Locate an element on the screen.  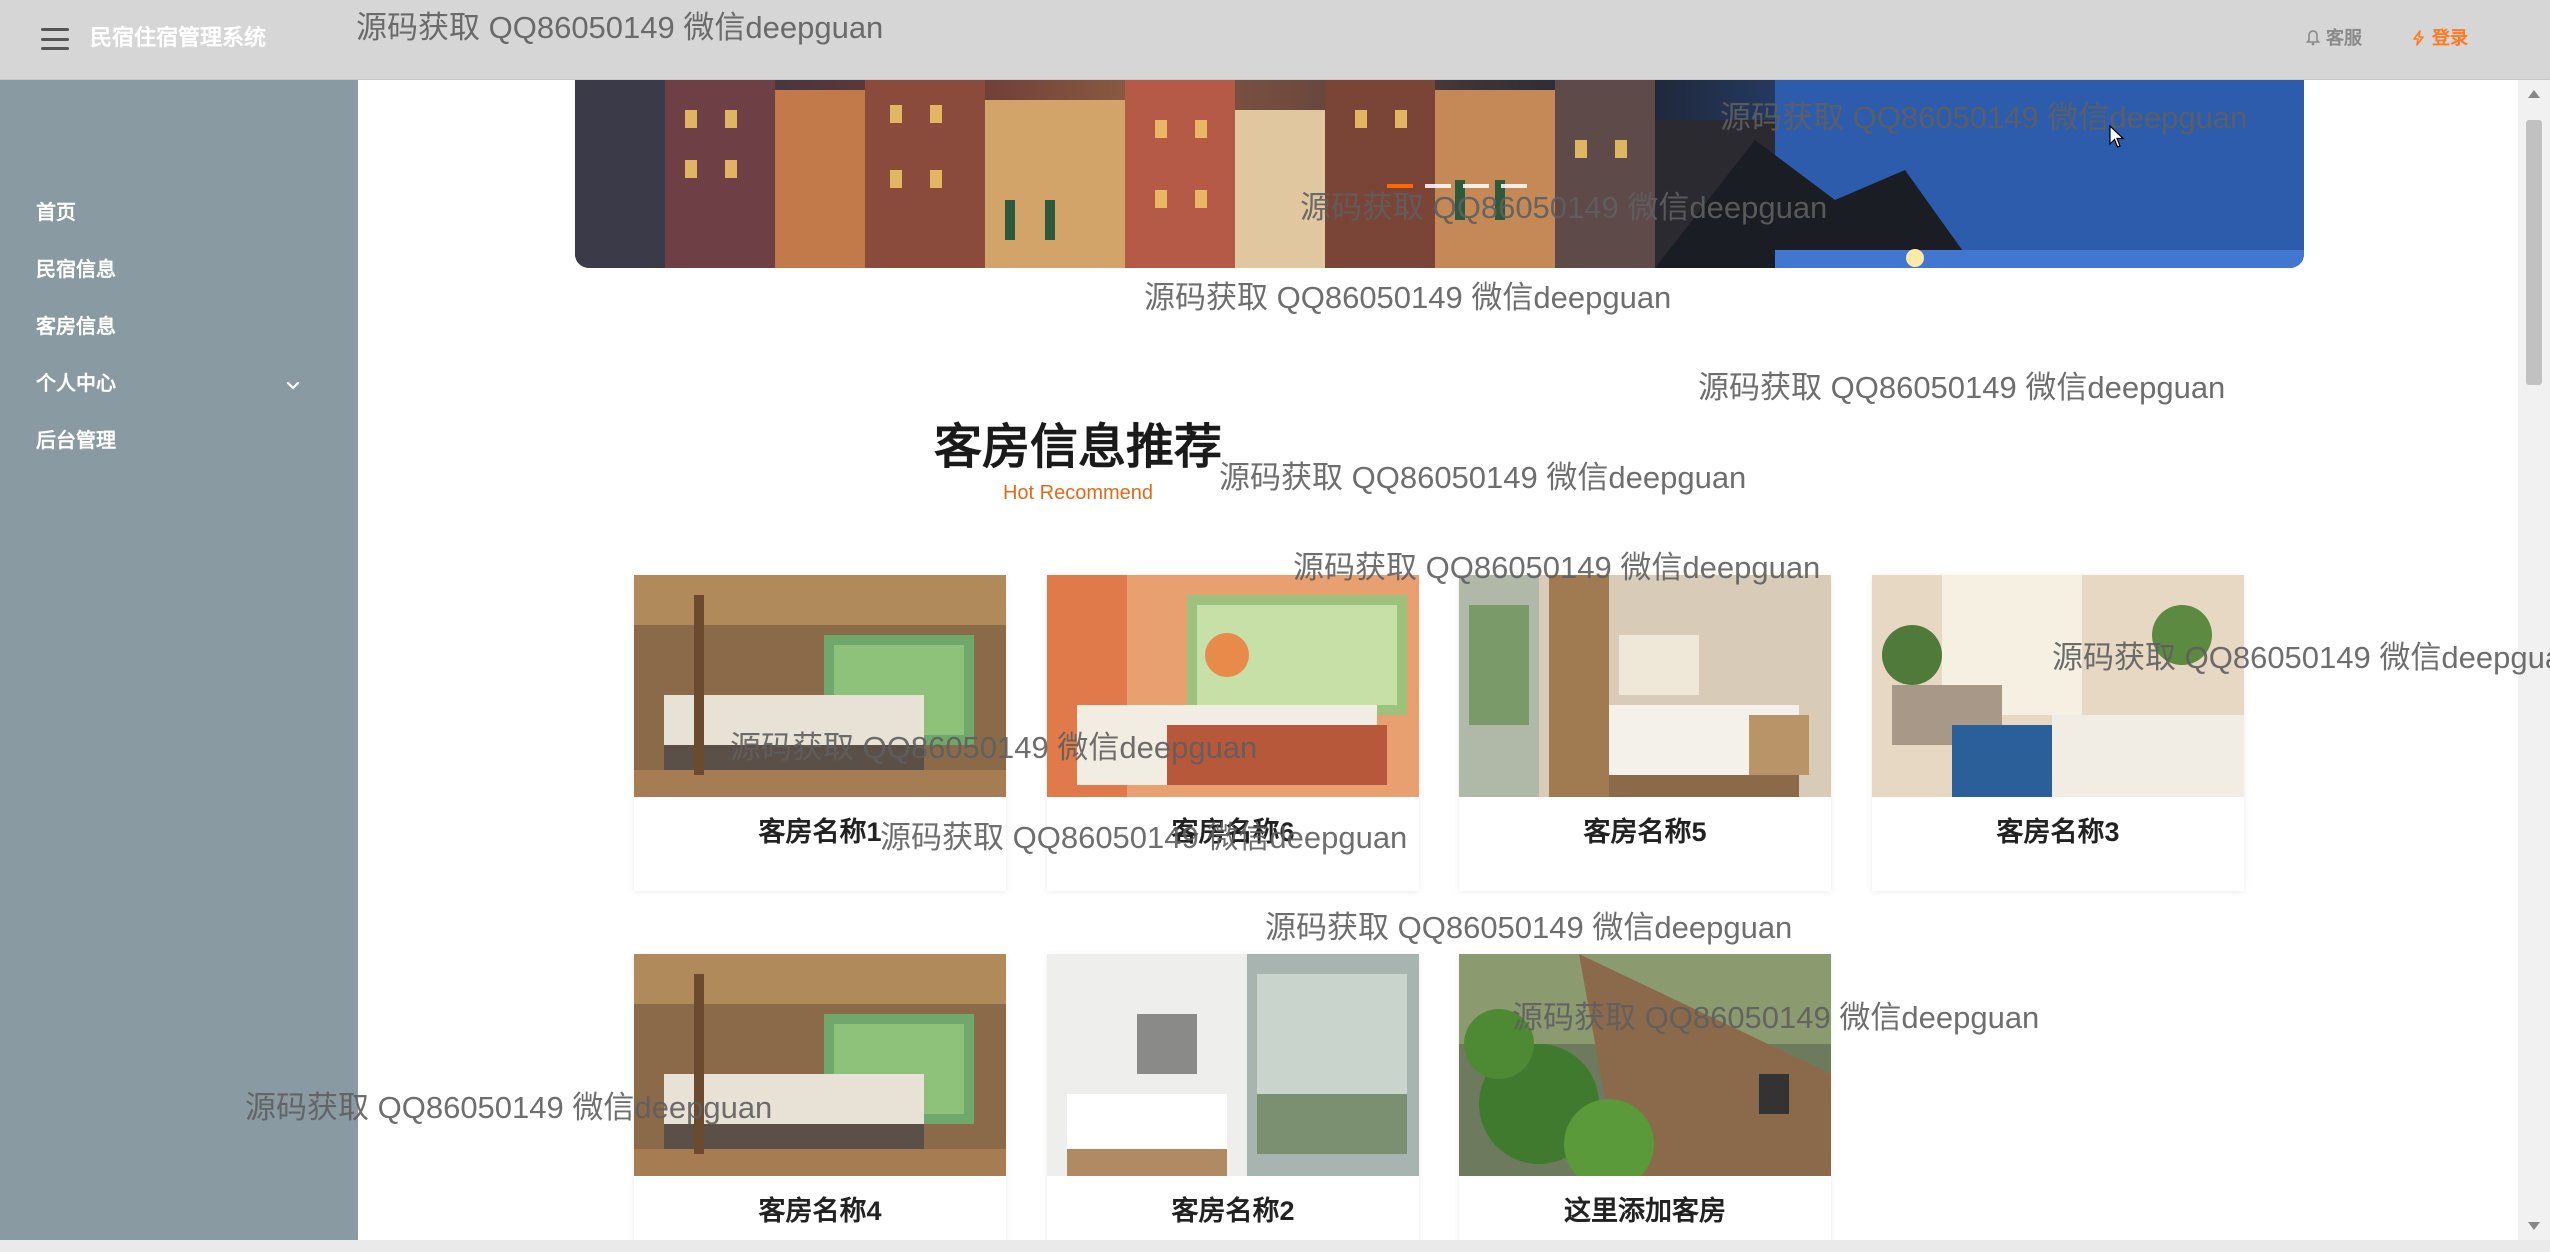
sidebar-item-label: 后台管理 is located at coordinates (76, 441).